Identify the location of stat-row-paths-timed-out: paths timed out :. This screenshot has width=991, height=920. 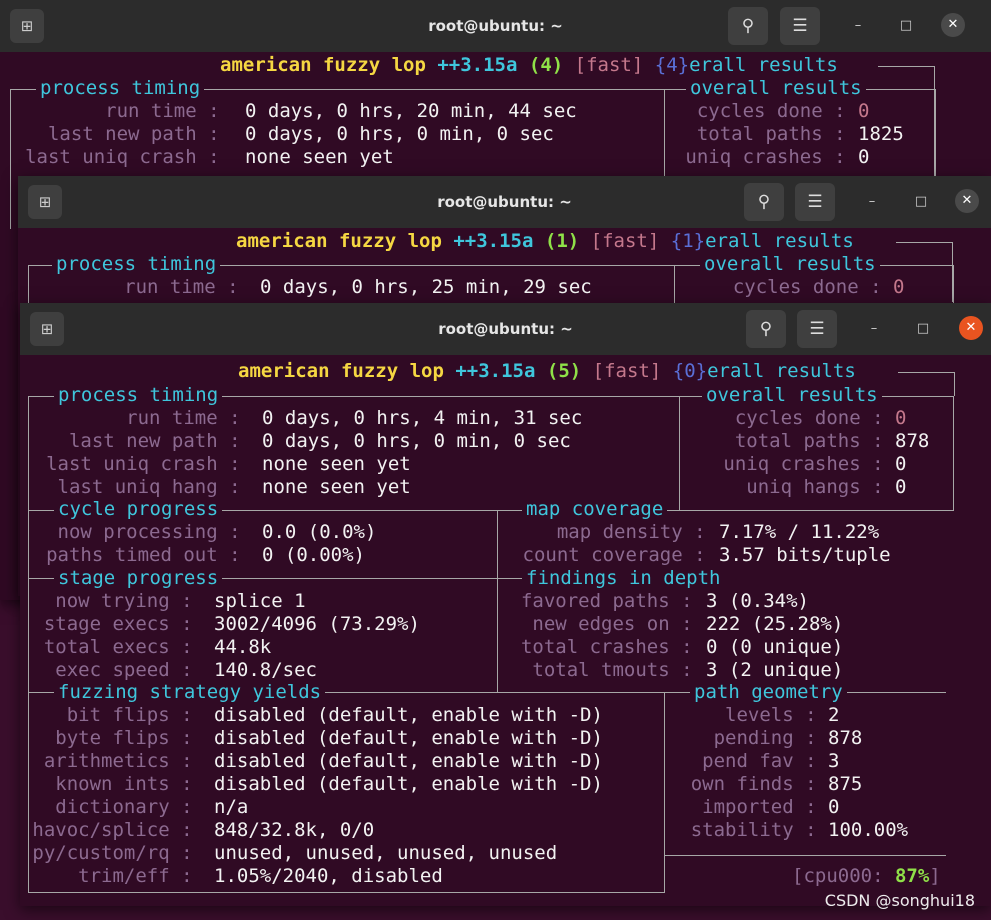
(149, 555).